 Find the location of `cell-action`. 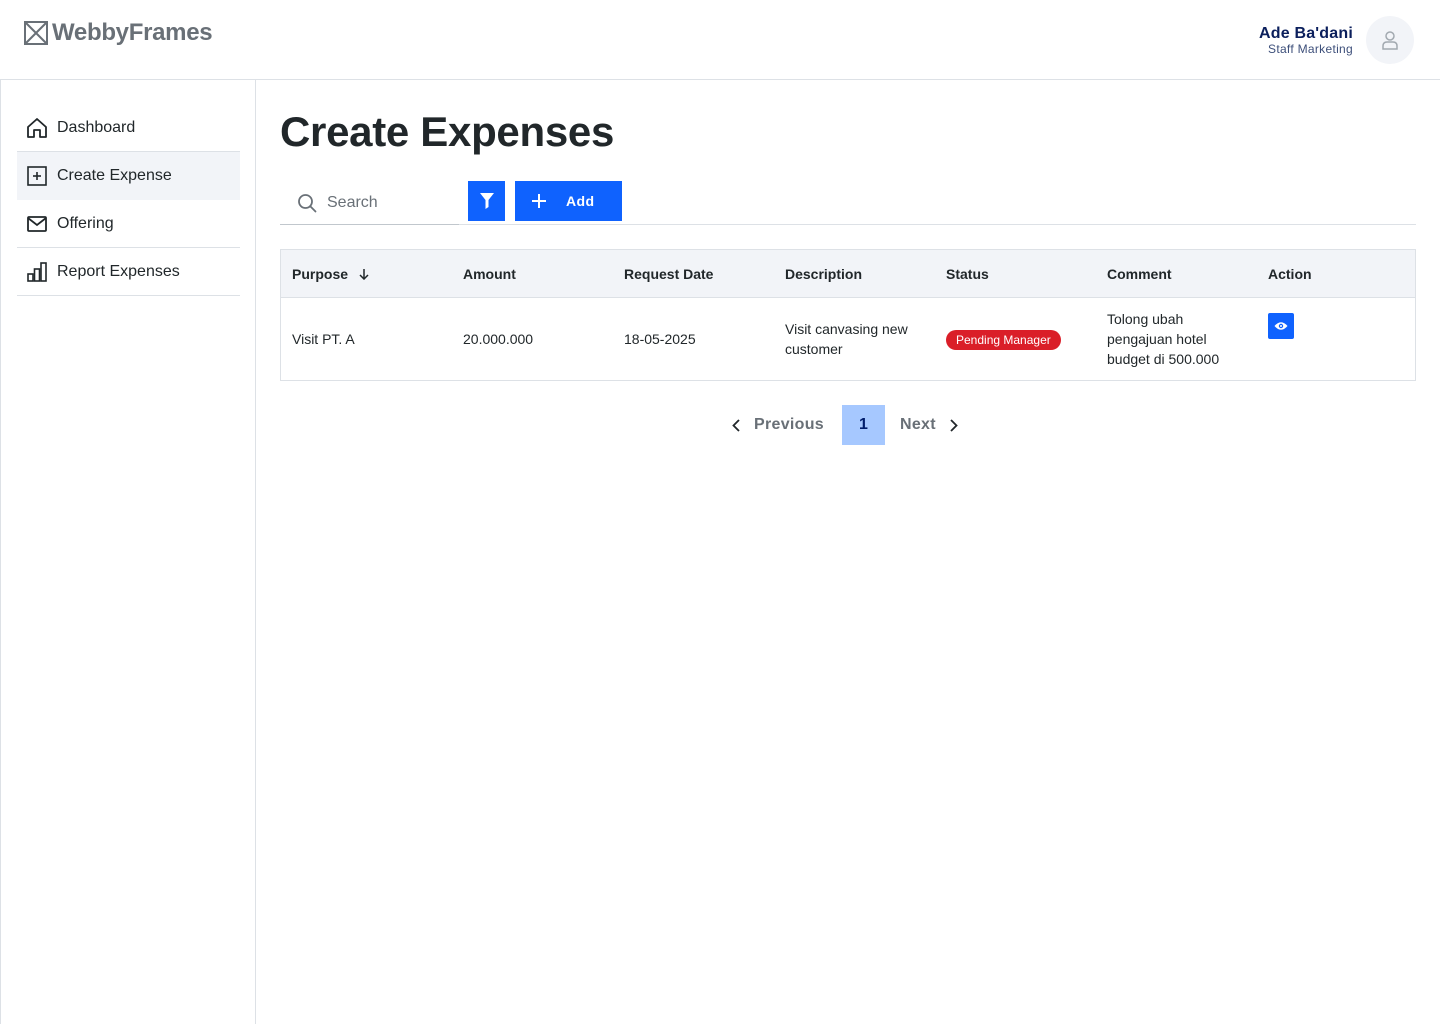

cell-action is located at coordinates (1336, 318).